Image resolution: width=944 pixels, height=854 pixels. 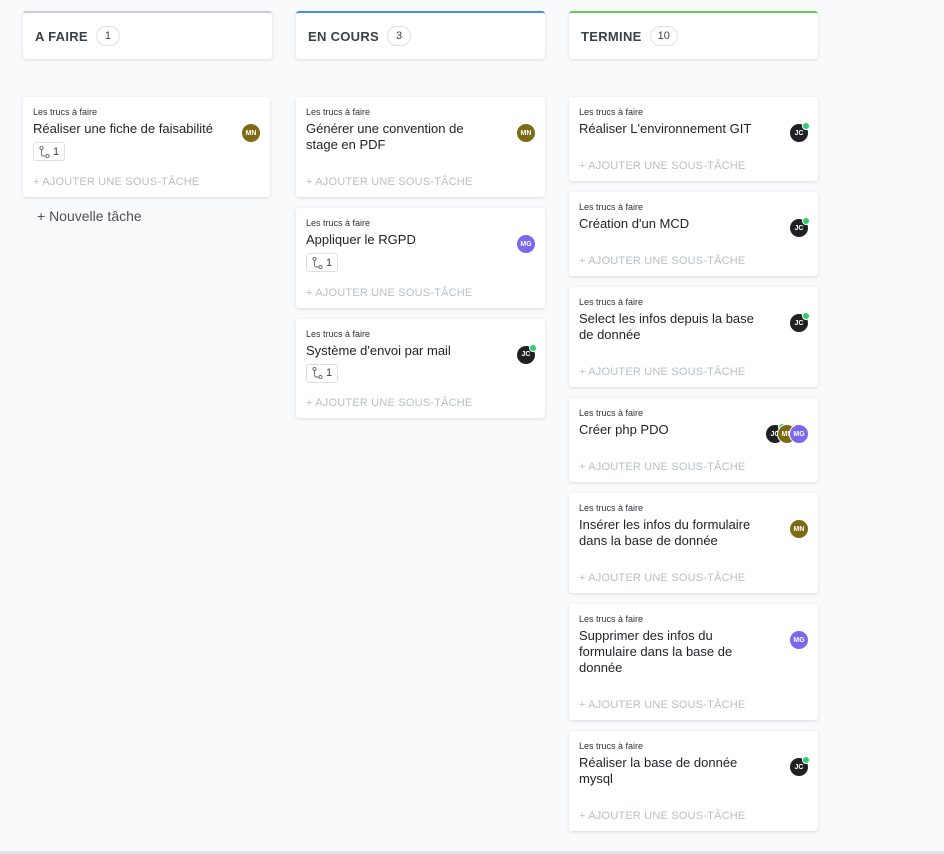 What do you see at coordinates (147, 35) in the screenshot?
I see `column-header: A FAIRE 1` at bounding box center [147, 35].